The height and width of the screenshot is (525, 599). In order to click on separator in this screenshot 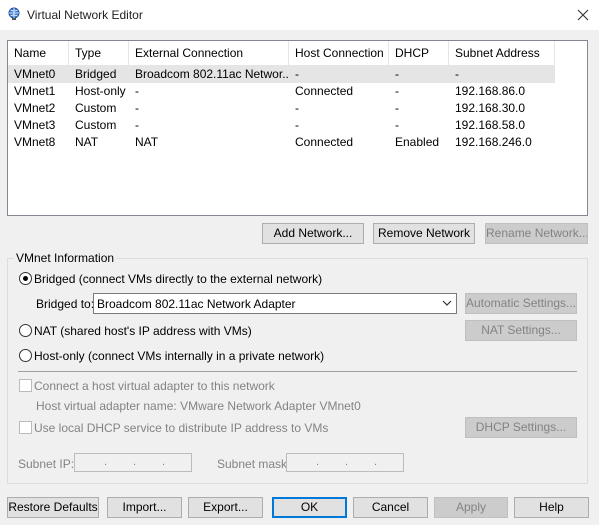, I will do `click(297, 371)`.